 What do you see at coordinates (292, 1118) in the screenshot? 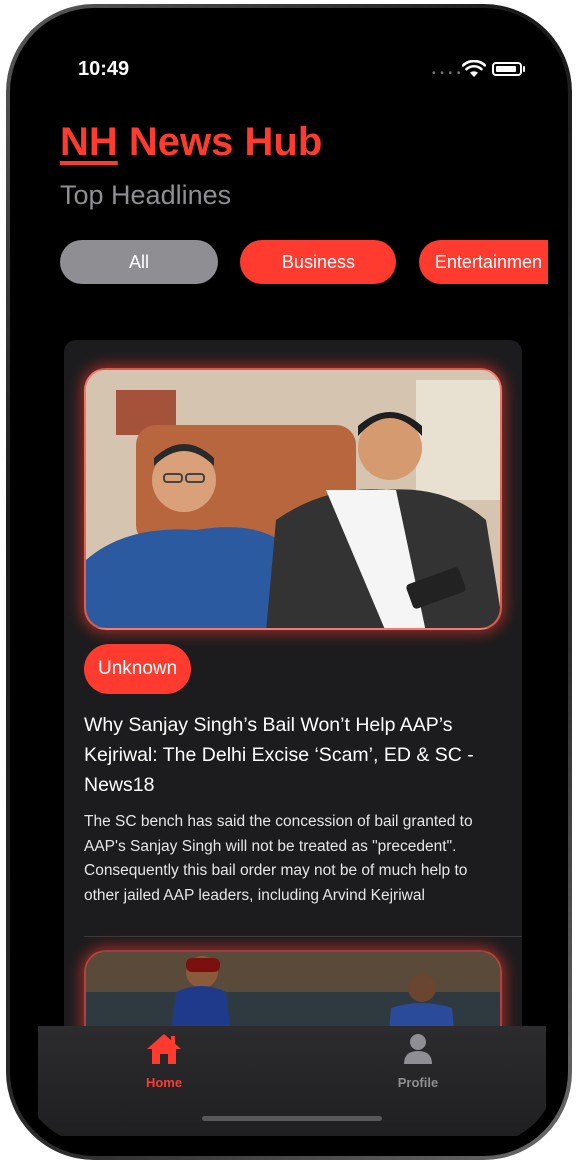
I see `home-indicator` at bounding box center [292, 1118].